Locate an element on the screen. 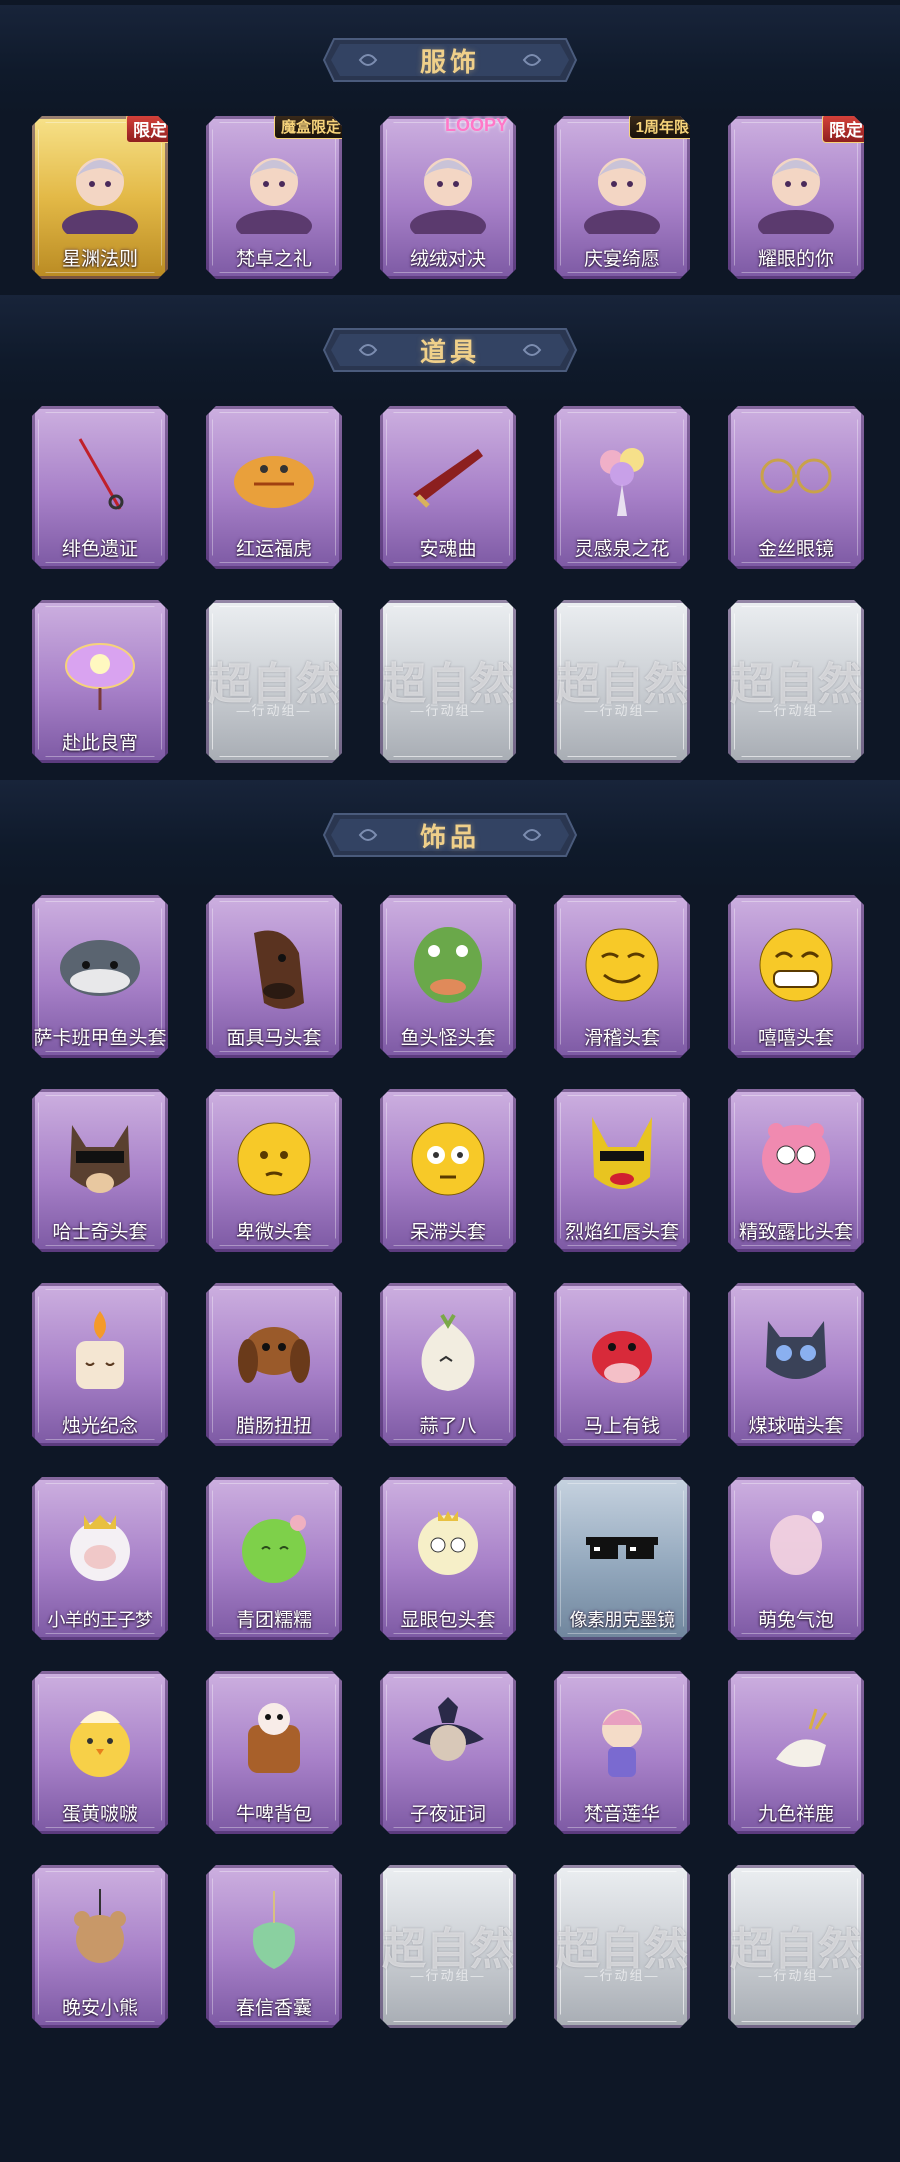  item-card: 梵音莲华 is located at coordinates (622, 1752).